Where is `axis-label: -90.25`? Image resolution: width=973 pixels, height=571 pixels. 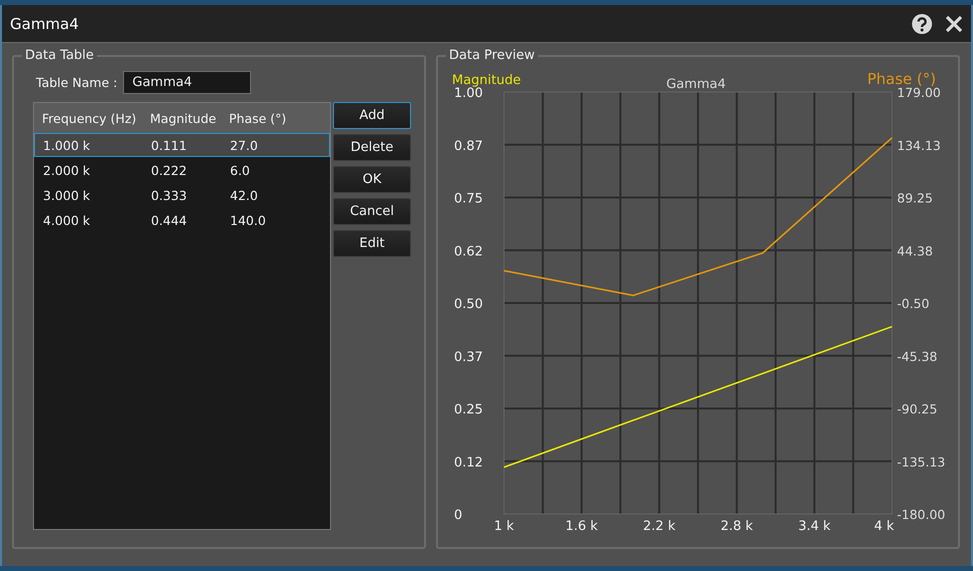 axis-label: -90.25 is located at coordinates (917, 409).